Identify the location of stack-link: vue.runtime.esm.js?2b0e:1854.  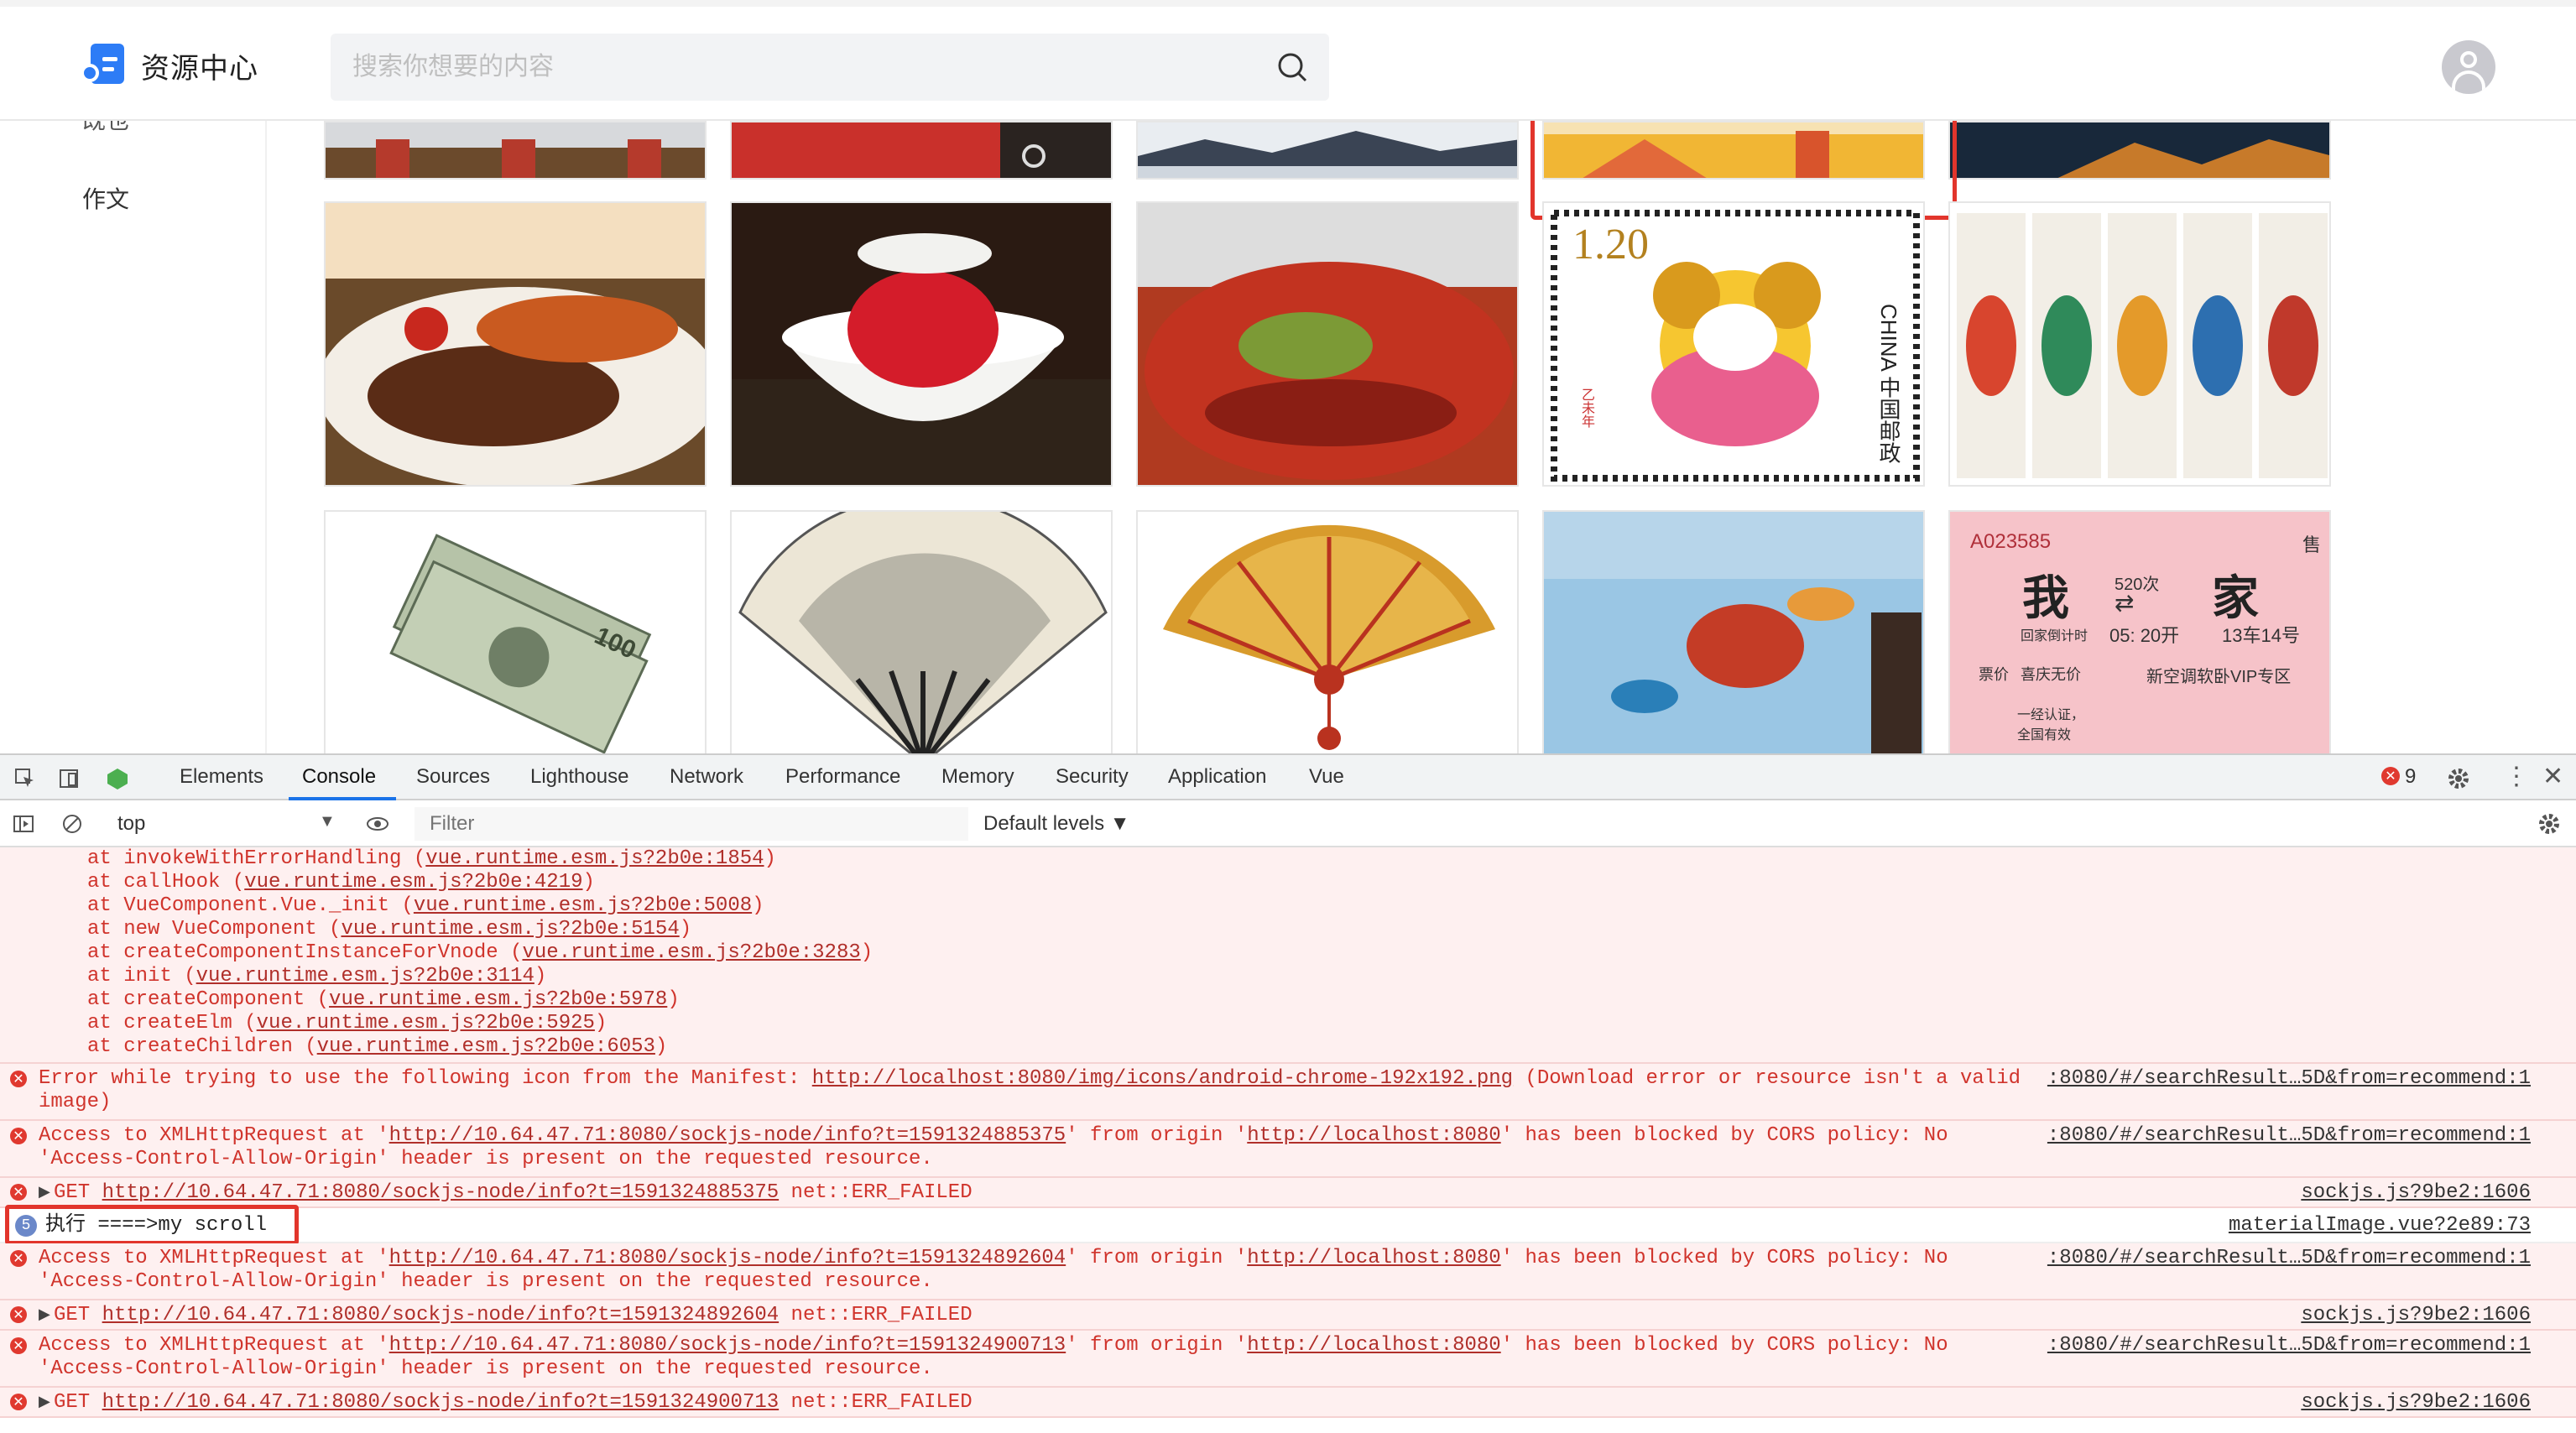
(594, 858).